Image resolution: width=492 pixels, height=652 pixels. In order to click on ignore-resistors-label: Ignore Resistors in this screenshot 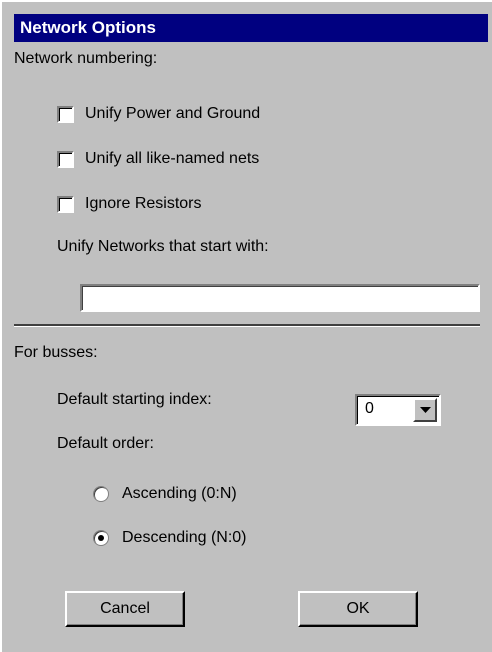, I will do `click(143, 203)`.